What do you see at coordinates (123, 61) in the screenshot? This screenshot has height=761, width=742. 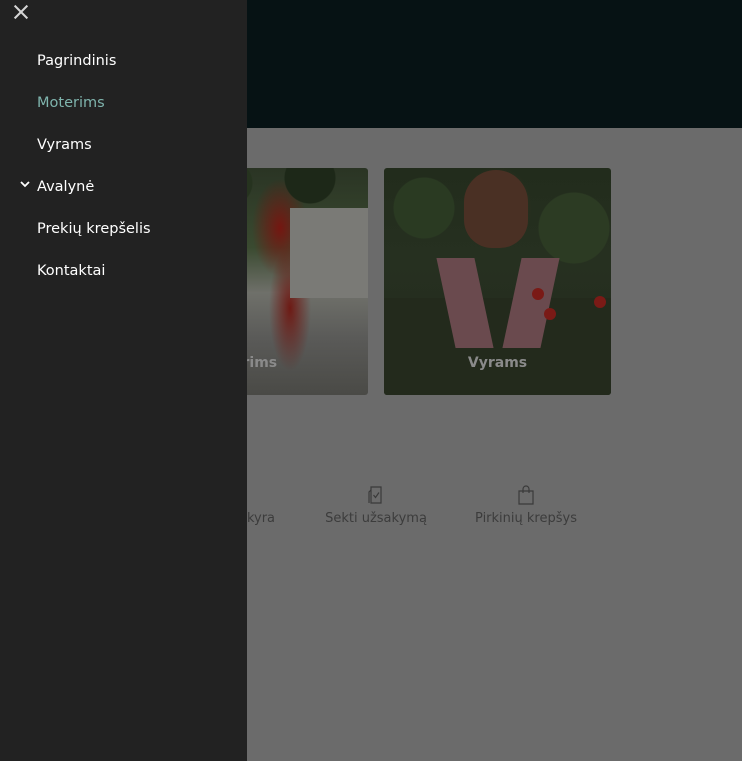 I see `nav-item-pagrindinis: Pagrindinis` at bounding box center [123, 61].